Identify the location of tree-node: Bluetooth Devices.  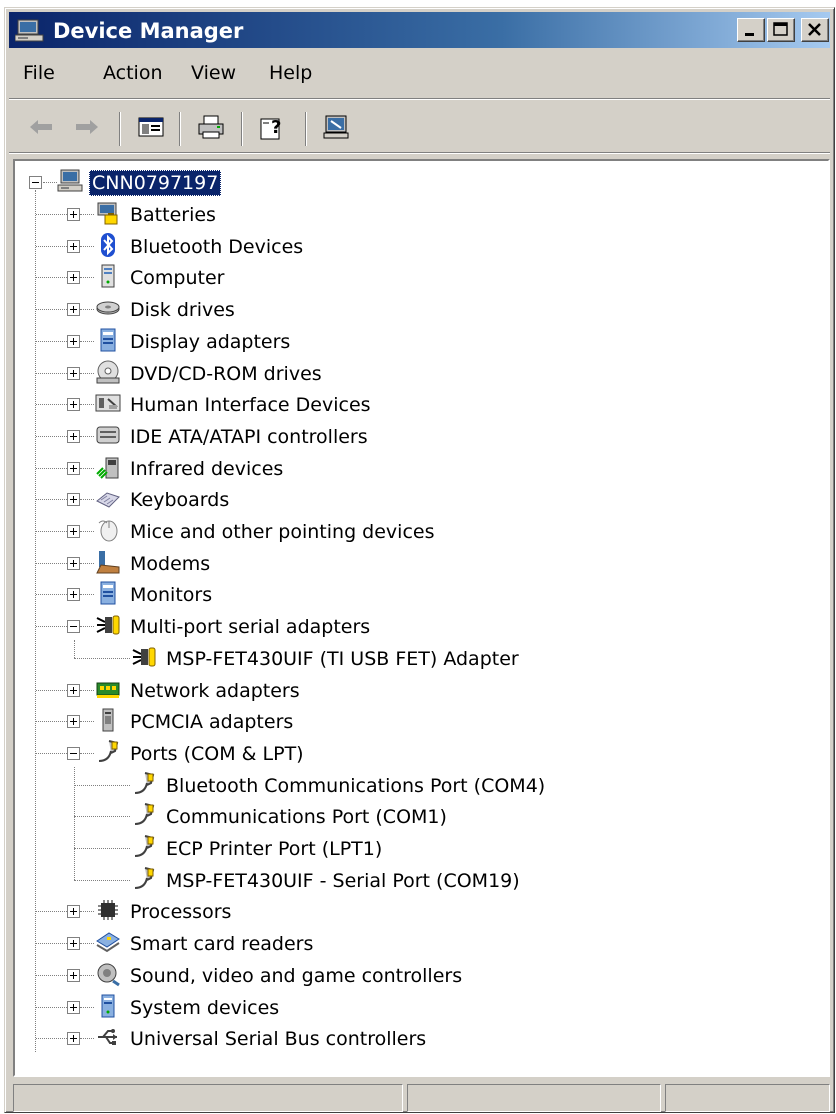
(200, 247).